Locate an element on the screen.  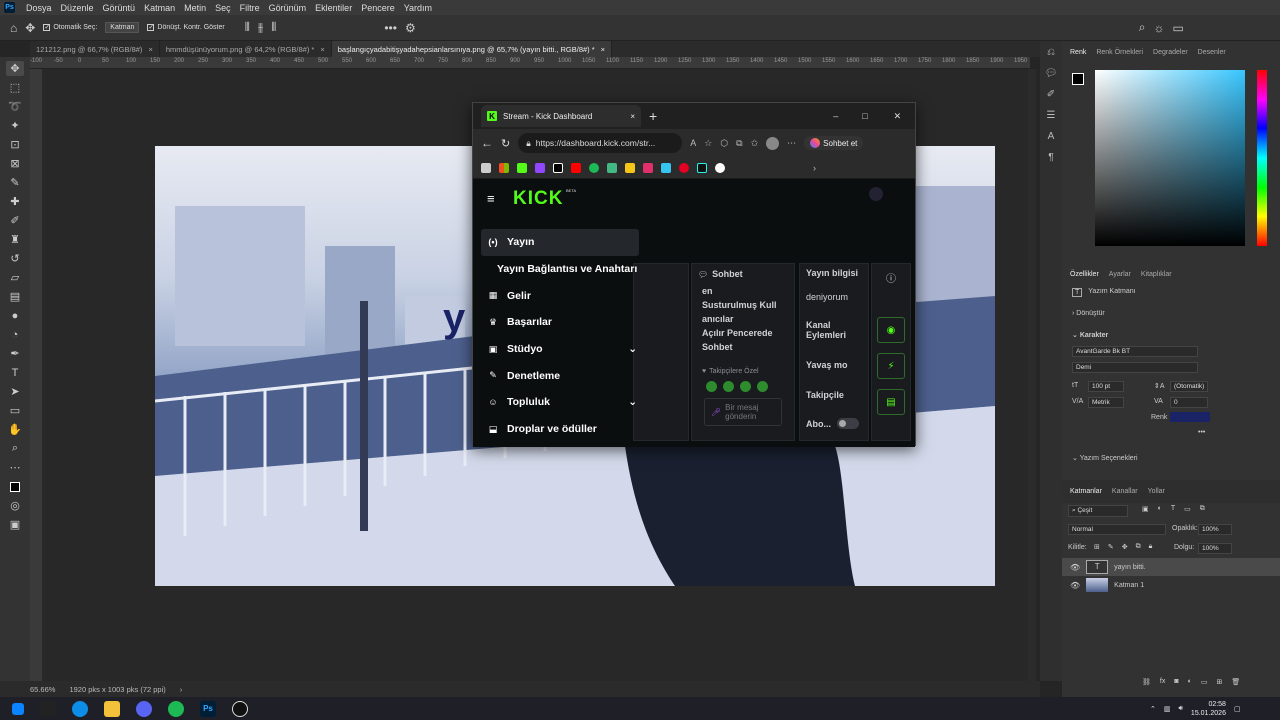
emote-icon is located at coordinates (711, 386).